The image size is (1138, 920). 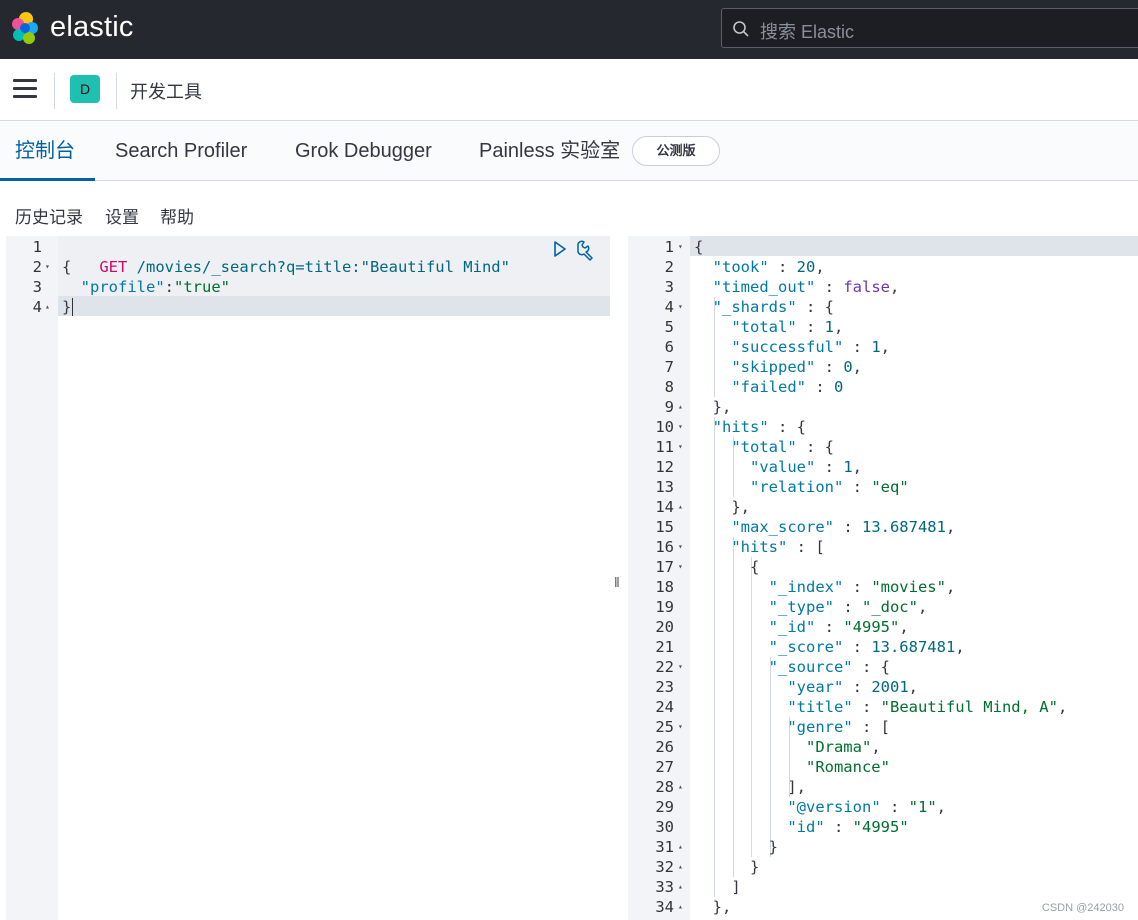 I want to click on line-number: 24, so click(x=664, y=707).